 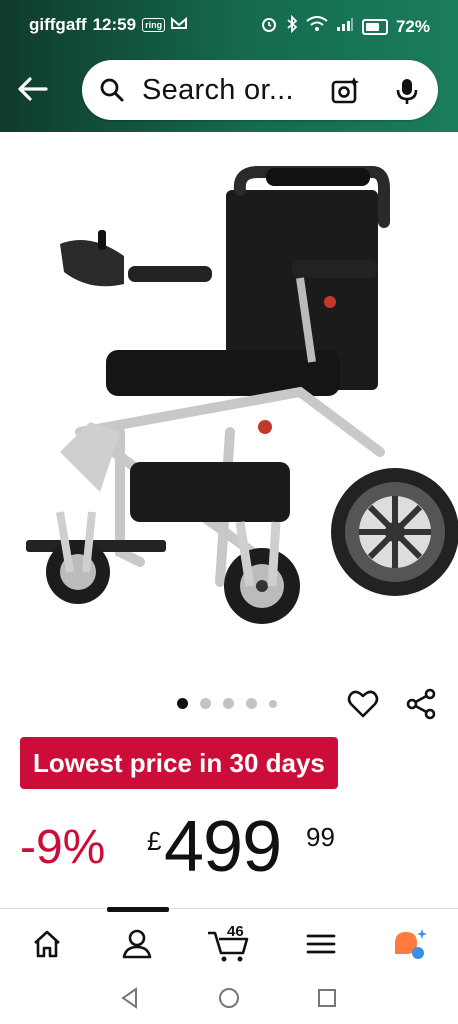 What do you see at coordinates (345, 91) in the screenshot?
I see `camera-lens-icon` at bounding box center [345, 91].